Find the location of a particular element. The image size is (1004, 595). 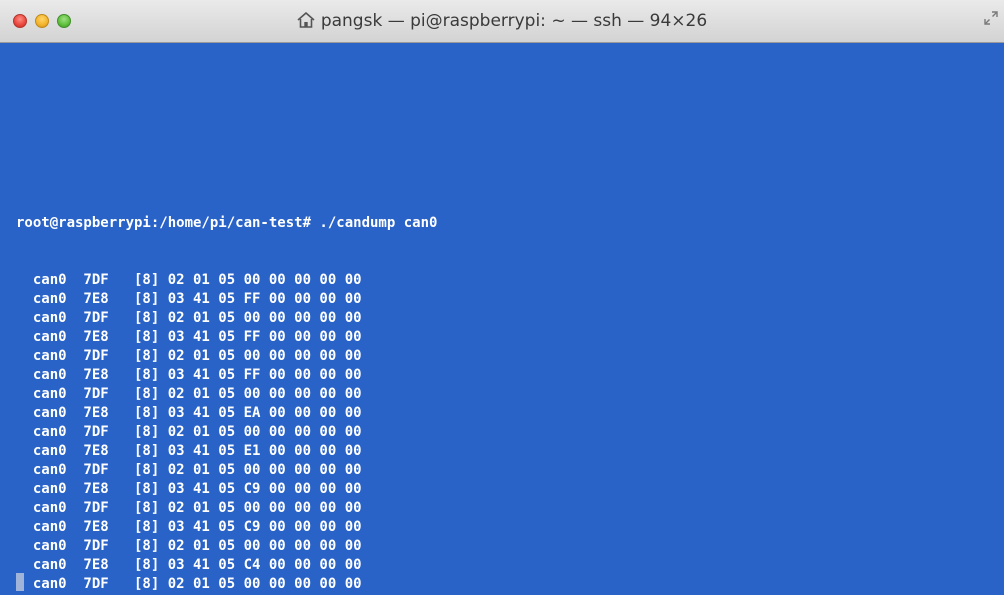

window-title-container: pangsk — pi@raspberrypi: ~ — ssh — 94×26 is located at coordinates (502, 21).